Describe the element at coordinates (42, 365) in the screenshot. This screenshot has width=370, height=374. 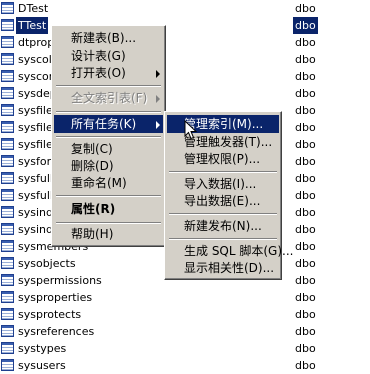
I see `table-name: sysusers` at that location.